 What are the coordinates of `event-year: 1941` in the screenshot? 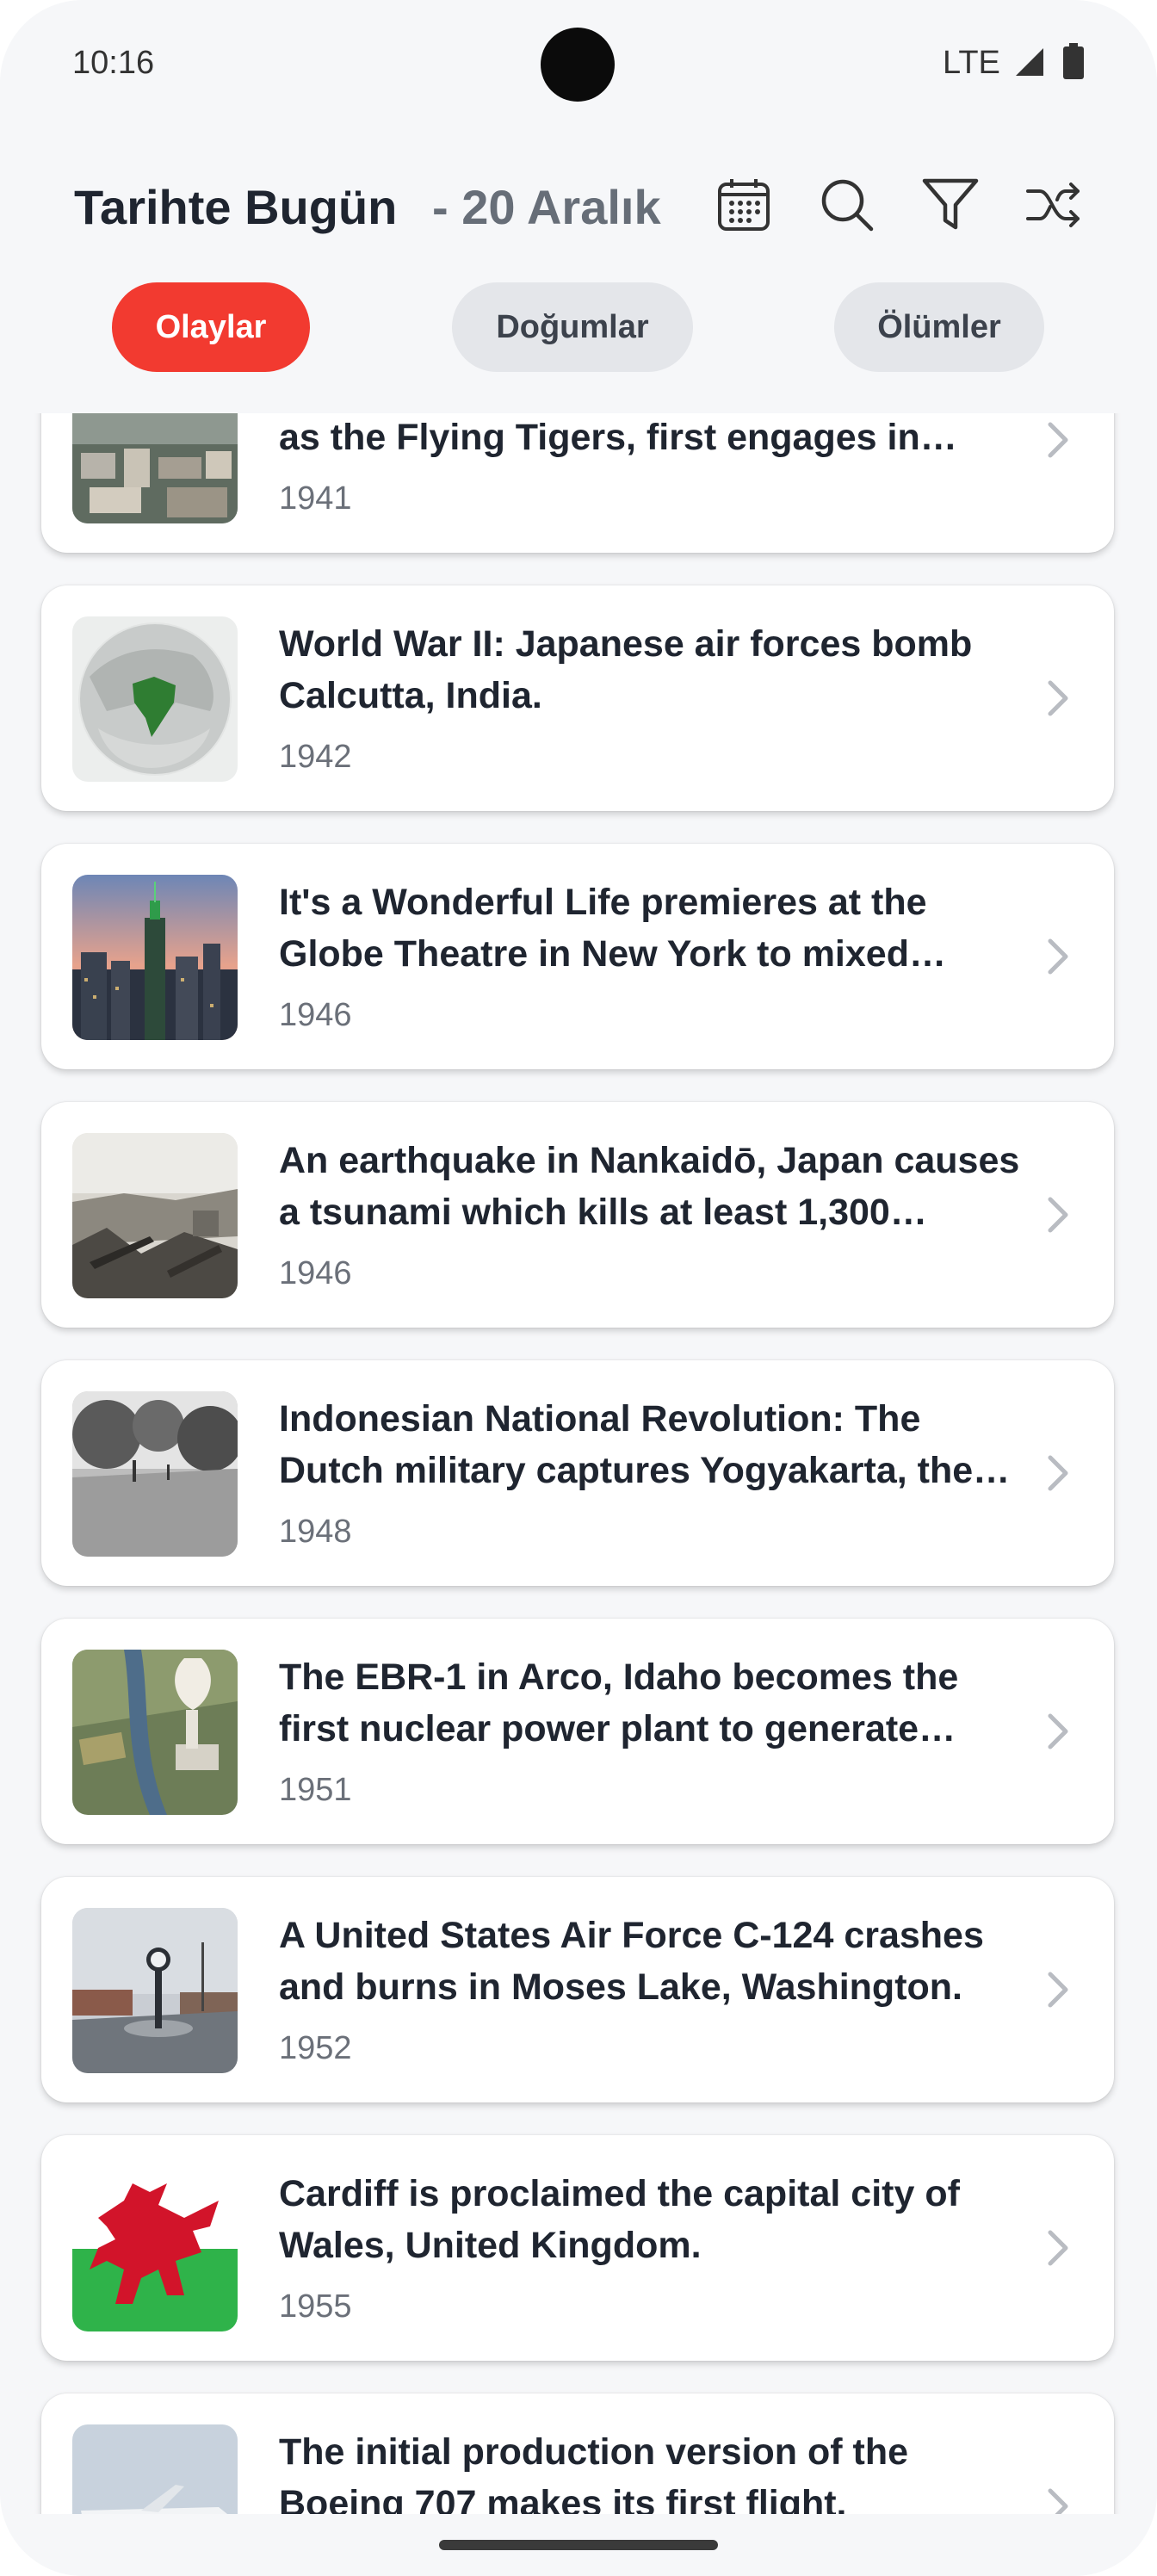 It's located at (316, 499).